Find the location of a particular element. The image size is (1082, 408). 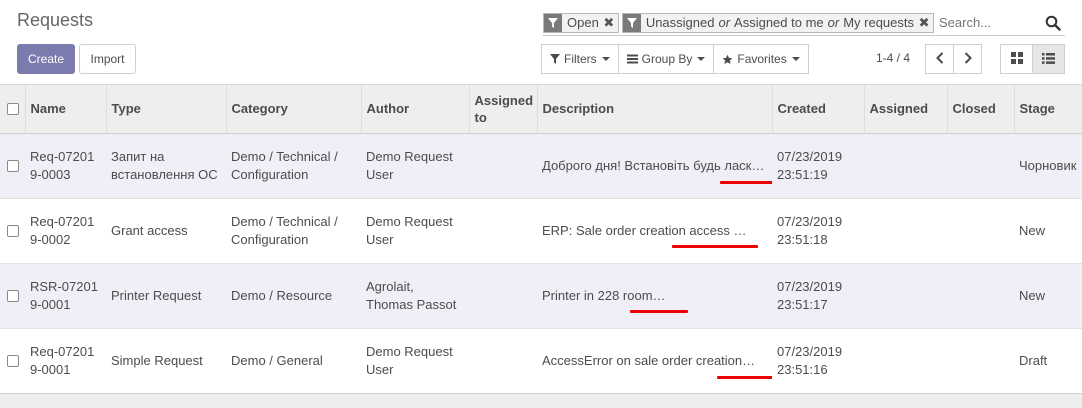

create-button: Create is located at coordinates (46, 59).